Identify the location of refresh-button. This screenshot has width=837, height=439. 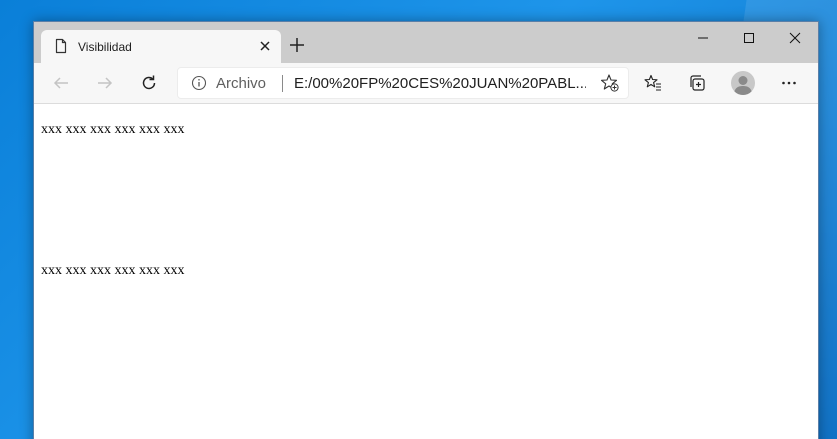
(149, 83).